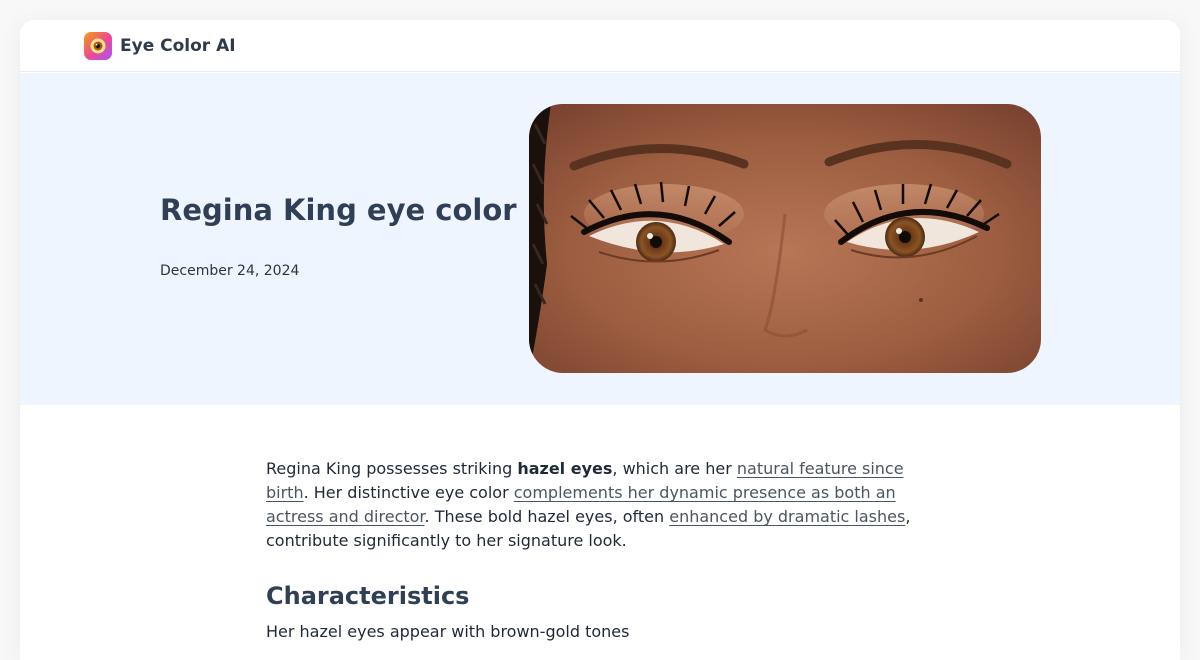 Image resolution: width=1200 pixels, height=660 pixels. What do you see at coordinates (178, 45) in the screenshot?
I see `brand-name: Eye Color AI` at bounding box center [178, 45].